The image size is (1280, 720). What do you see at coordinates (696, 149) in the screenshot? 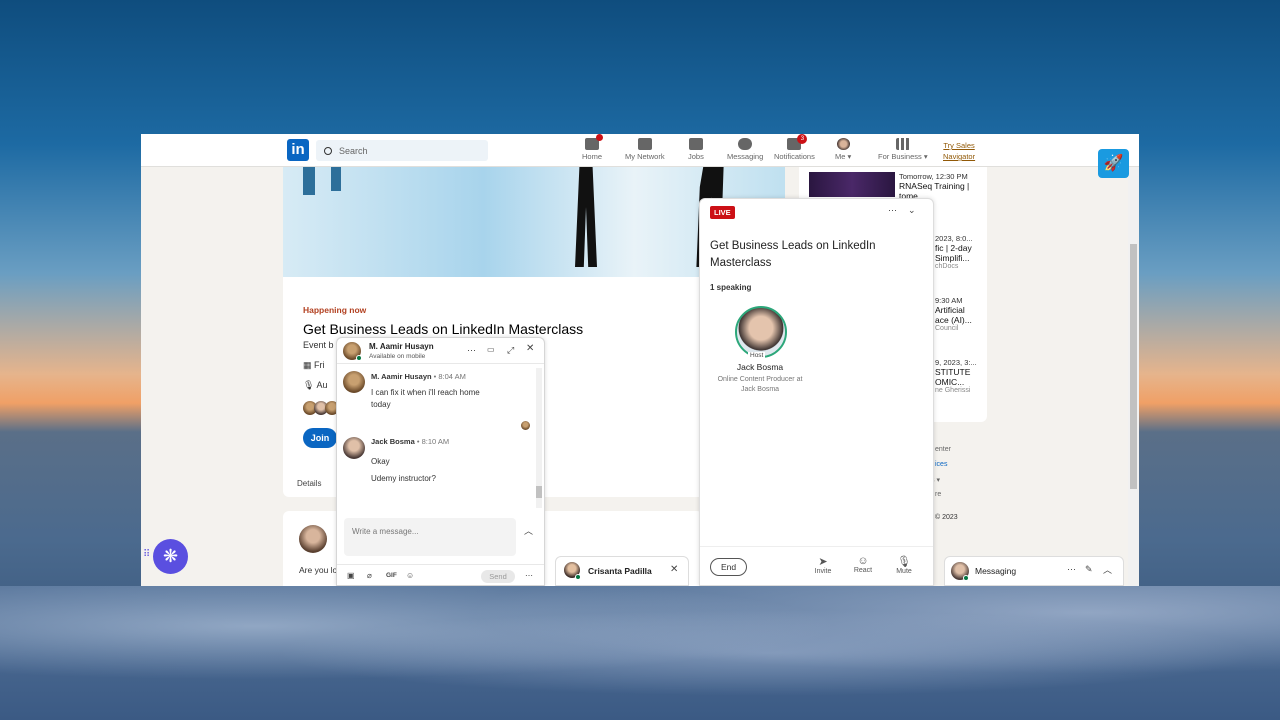
I see `nav-jobs: Jobs` at bounding box center [696, 149].